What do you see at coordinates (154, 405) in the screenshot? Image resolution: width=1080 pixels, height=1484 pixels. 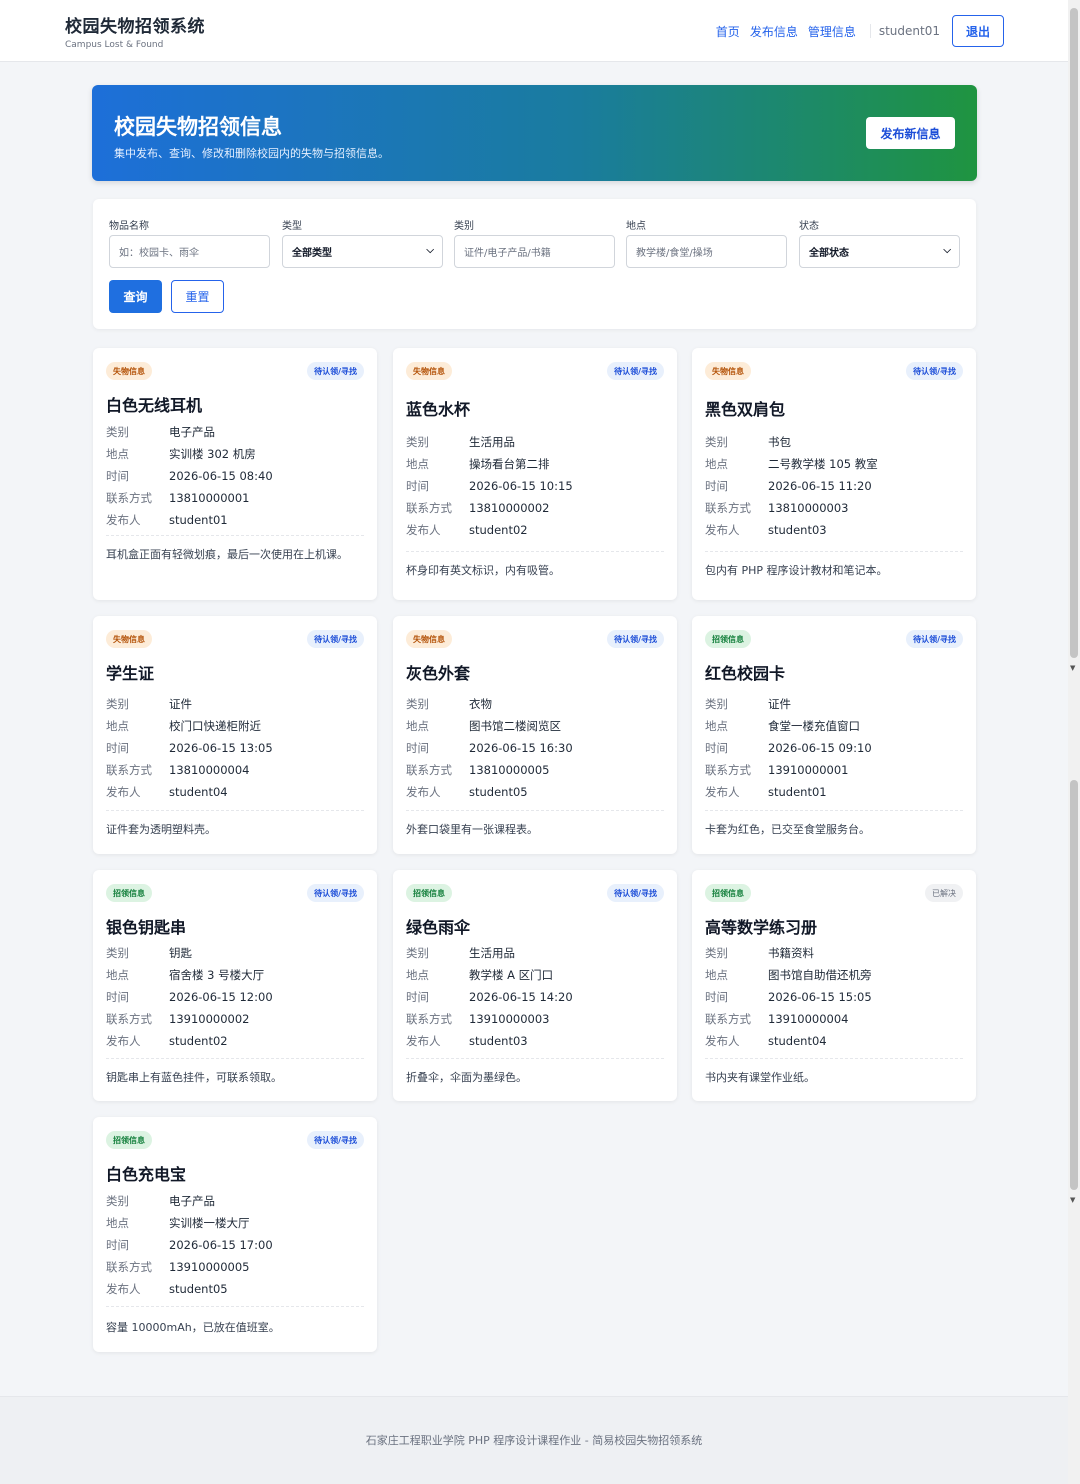 I see `item-title: 白色无线耳机` at bounding box center [154, 405].